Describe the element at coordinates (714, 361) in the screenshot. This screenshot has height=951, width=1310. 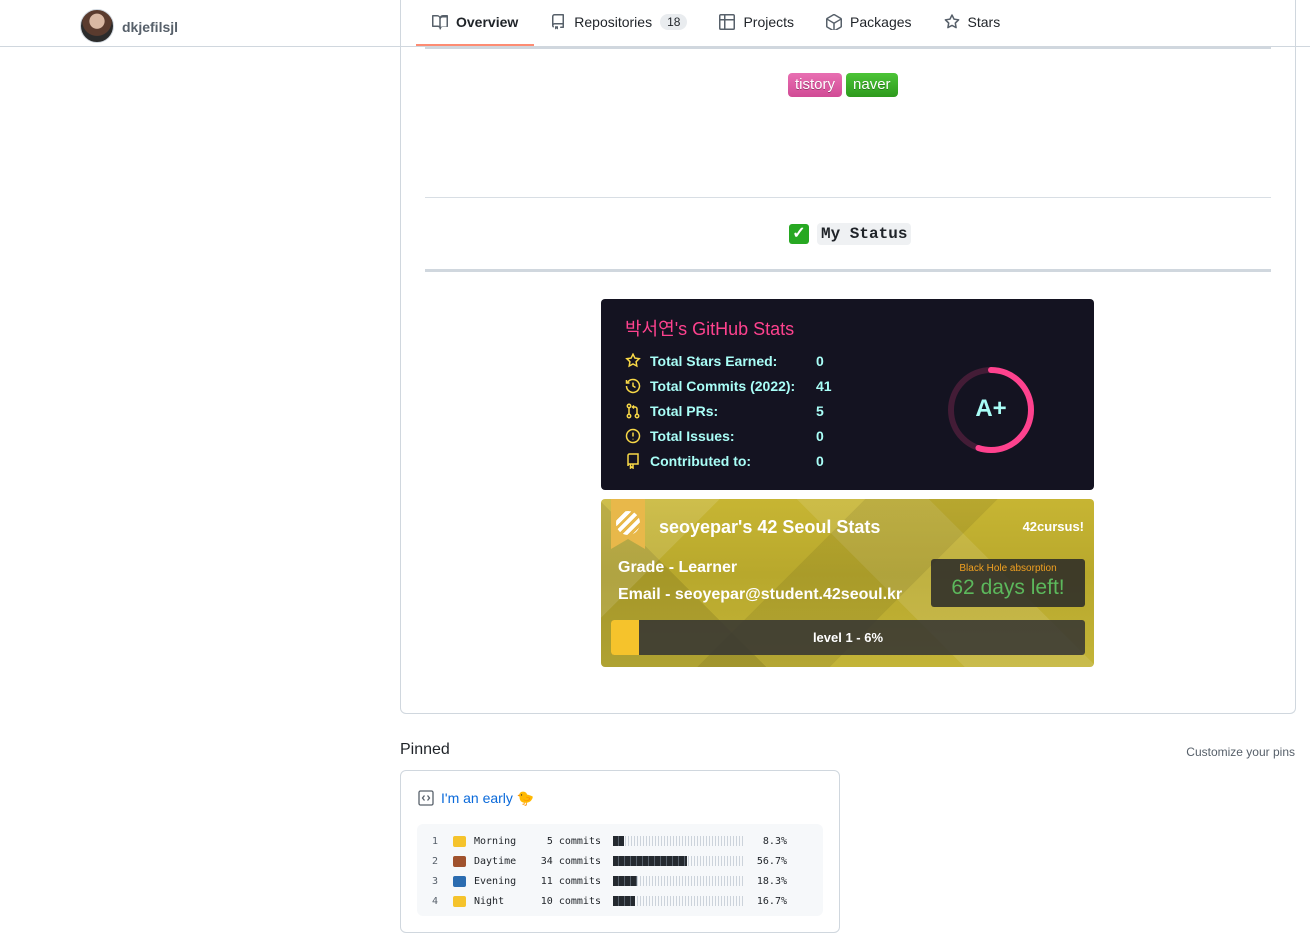
I see `stat-label: Total Stars Earned:` at that location.